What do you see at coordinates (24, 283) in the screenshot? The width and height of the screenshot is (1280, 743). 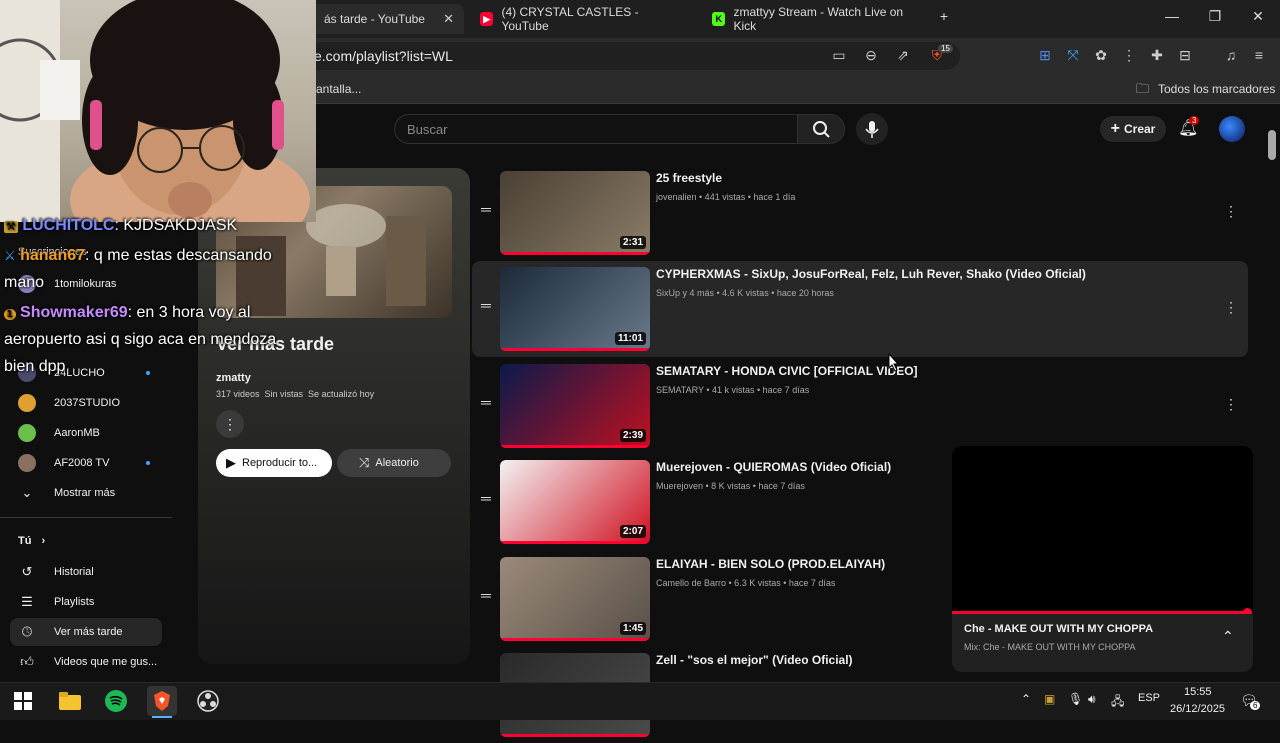 I see `chat-message-continued: mano` at bounding box center [24, 283].